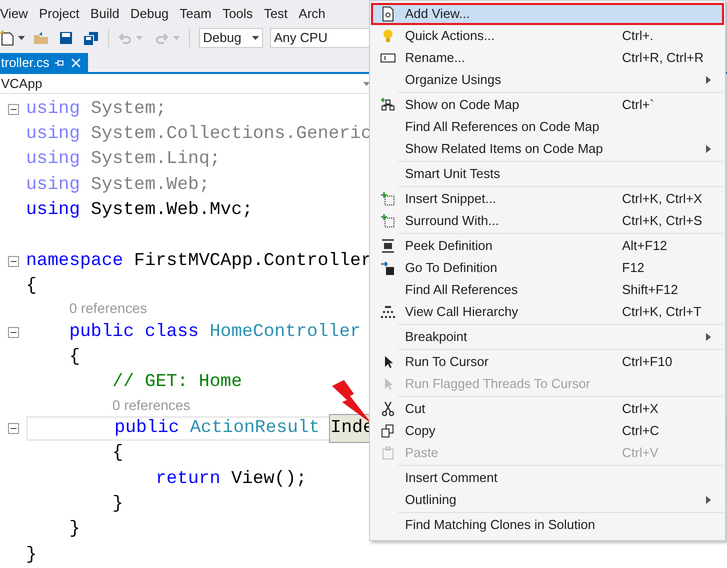 The image size is (727, 568). What do you see at coordinates (44, 62) in the screenshot?
I see `document-tab: troller.cs` at bounding box center [44, 62].